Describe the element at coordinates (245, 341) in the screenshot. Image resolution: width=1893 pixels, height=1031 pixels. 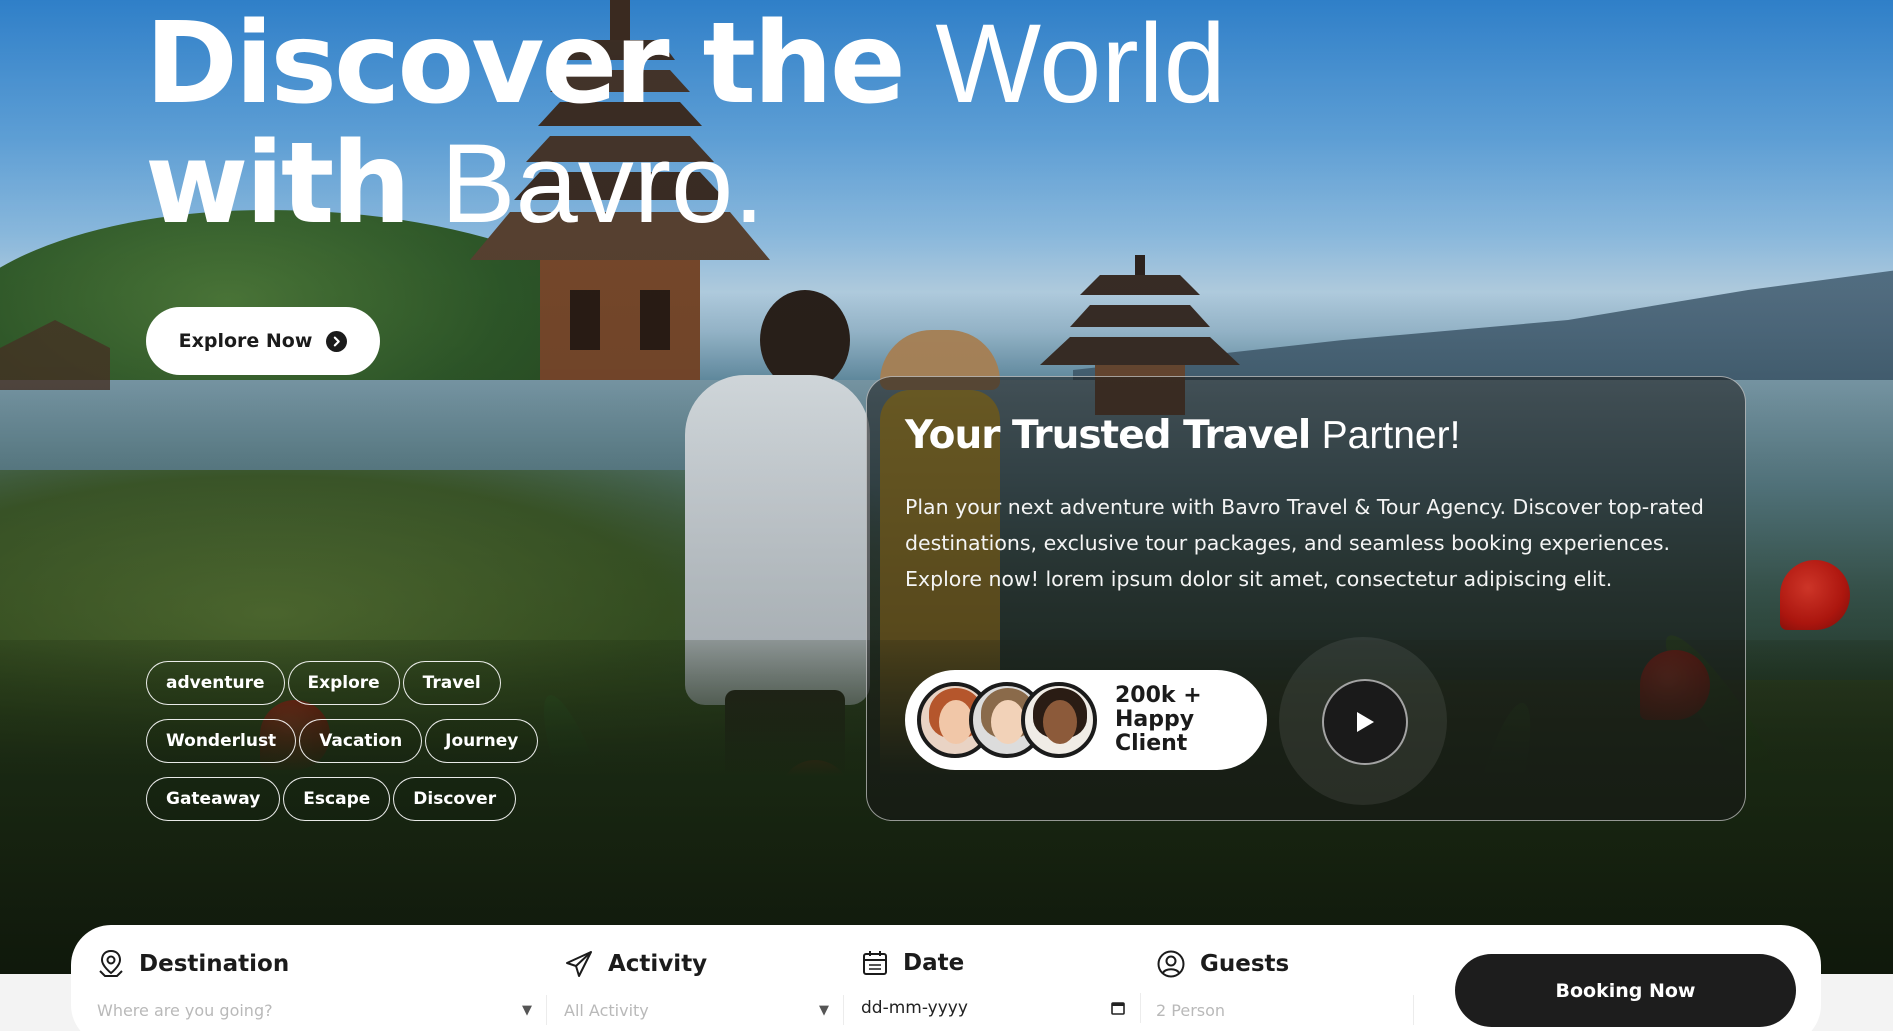
I see `explore-now-label: Explore Now` at that location.